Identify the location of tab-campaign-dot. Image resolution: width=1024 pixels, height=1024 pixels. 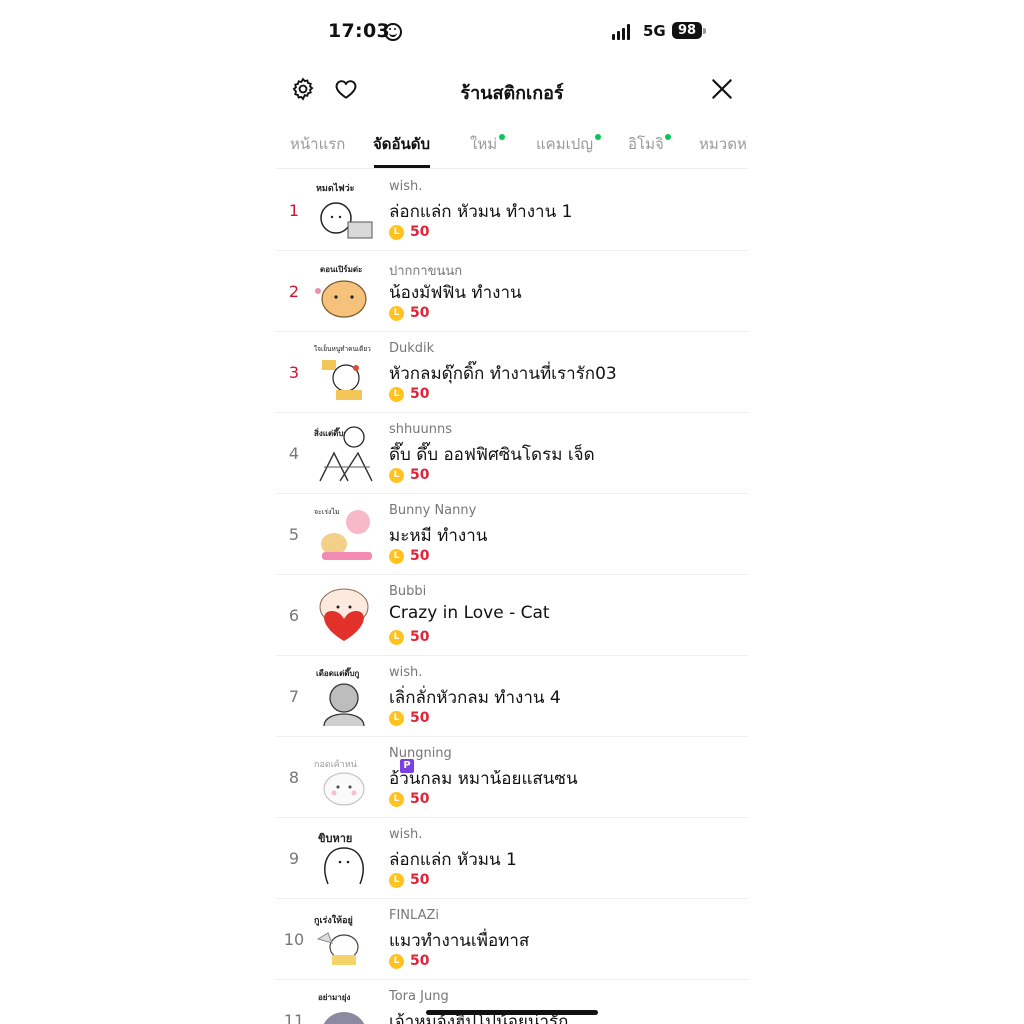
(598, 137).